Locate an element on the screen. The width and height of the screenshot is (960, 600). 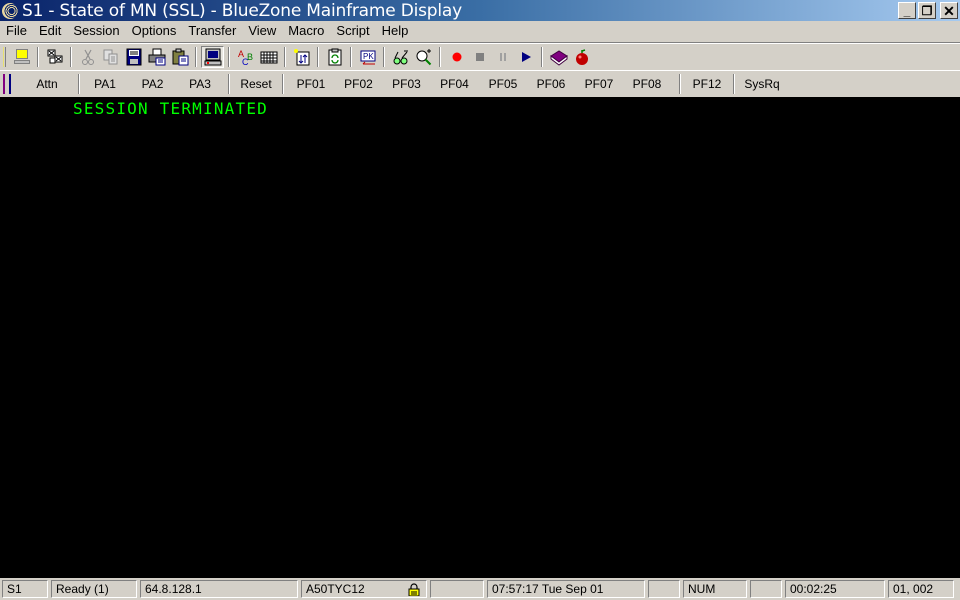
menu-view: View is located at coordinates (262, 30).